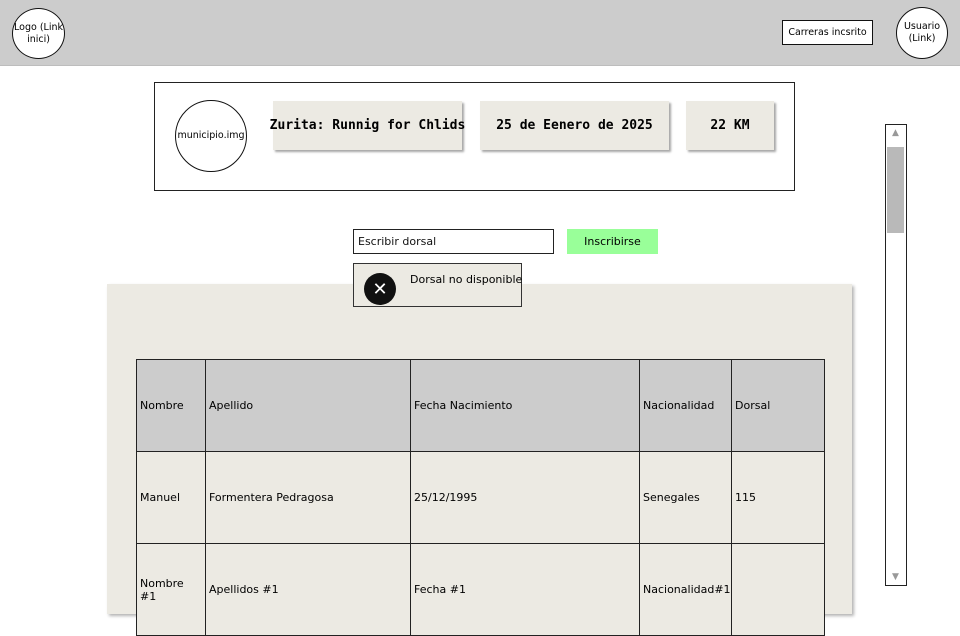 The image size is (960, 636). I want to click on registered-races-button: Carreras incsrito, so click(827, 32).